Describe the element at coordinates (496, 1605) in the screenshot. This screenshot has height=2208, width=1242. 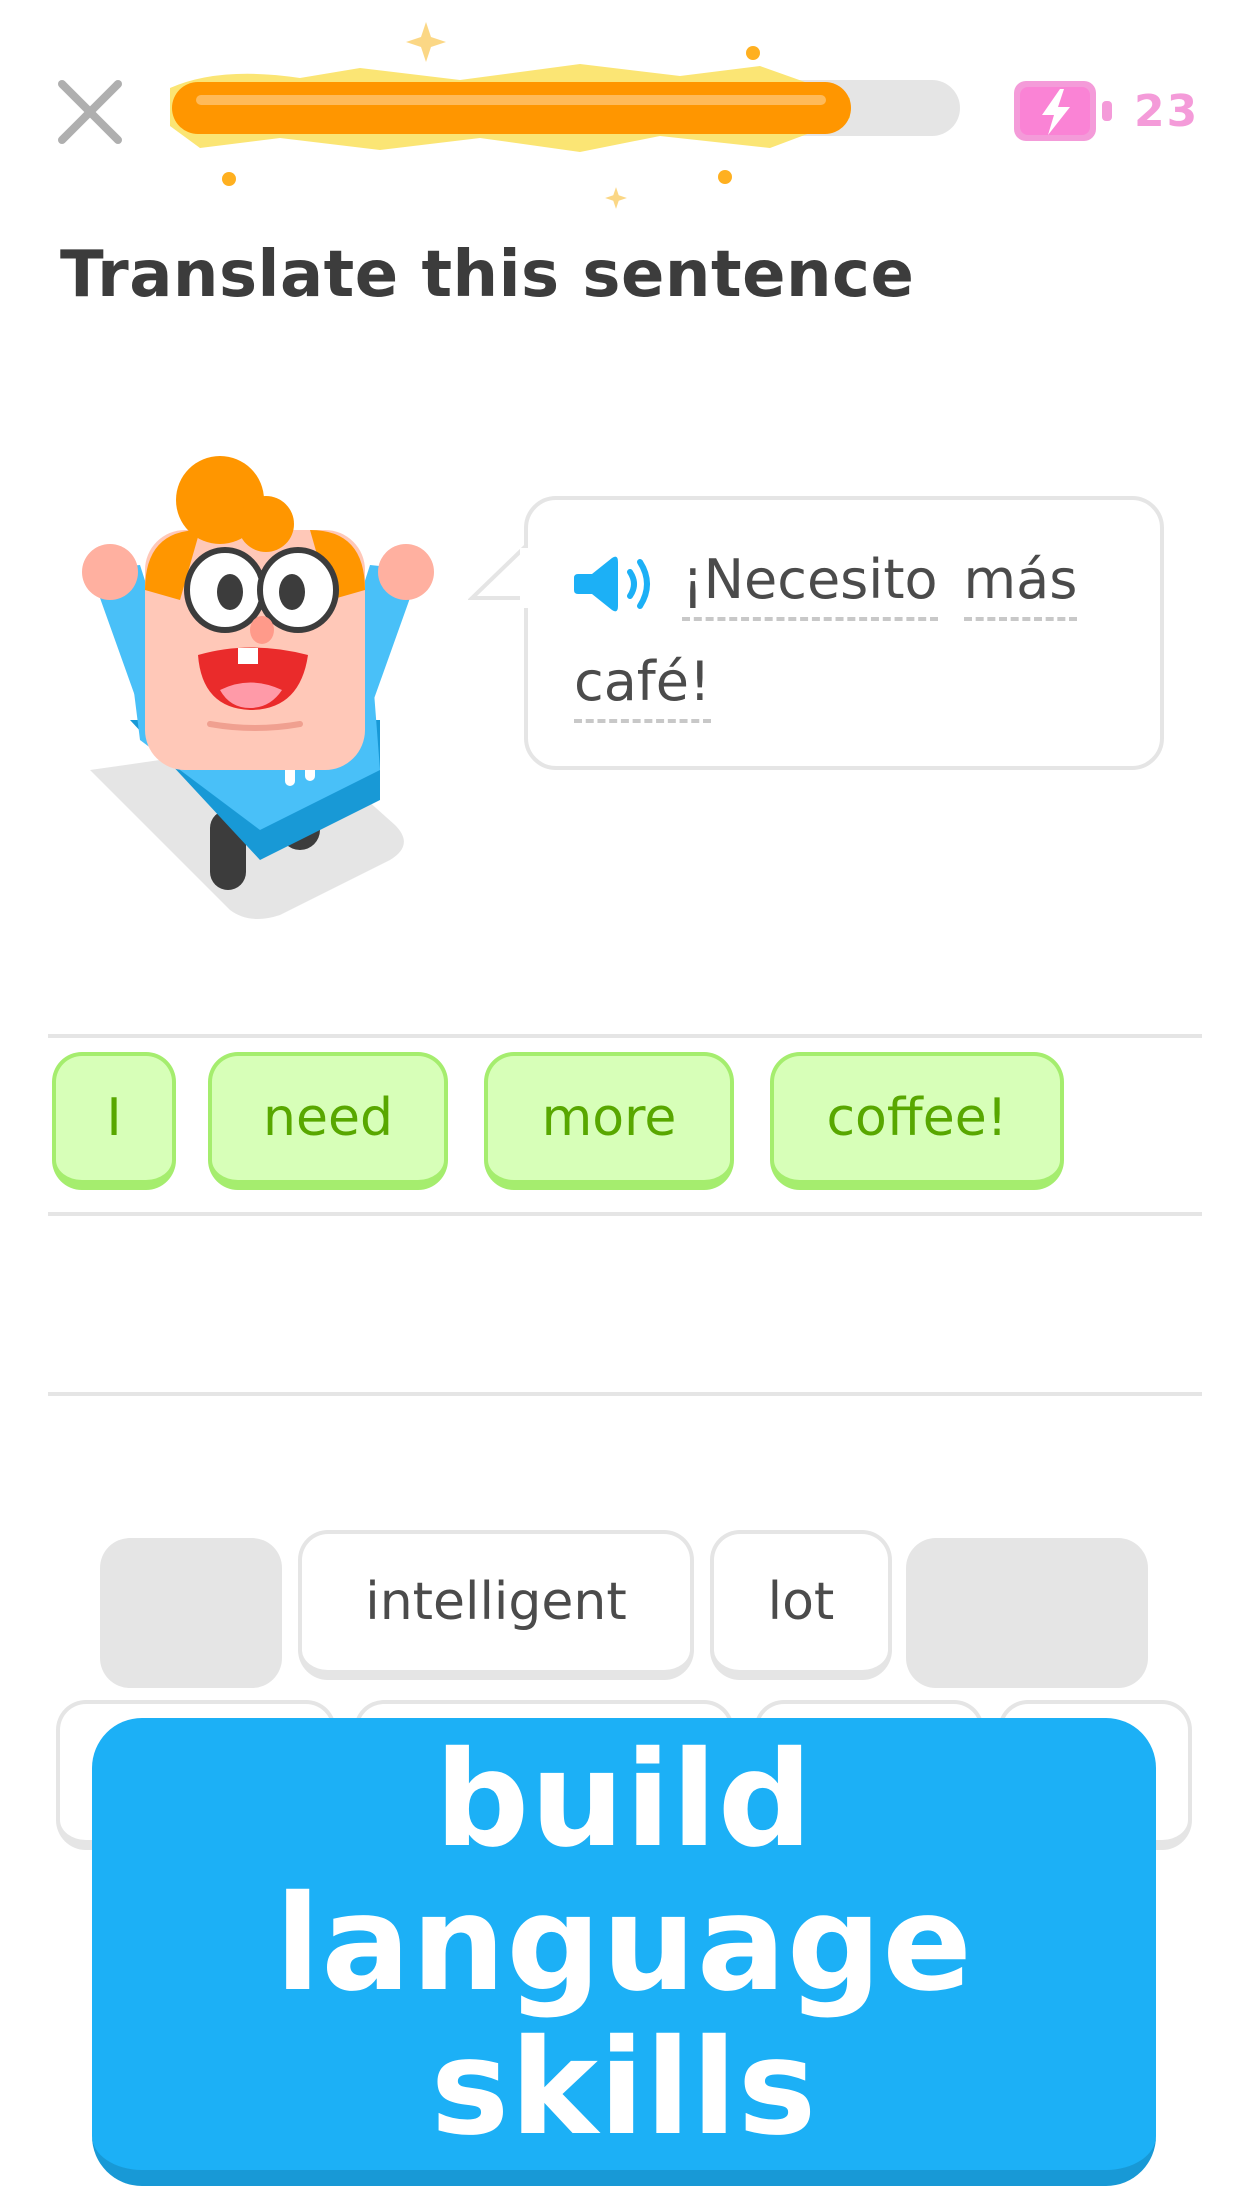
I see `word-bank-chip: intelligent` at that location.